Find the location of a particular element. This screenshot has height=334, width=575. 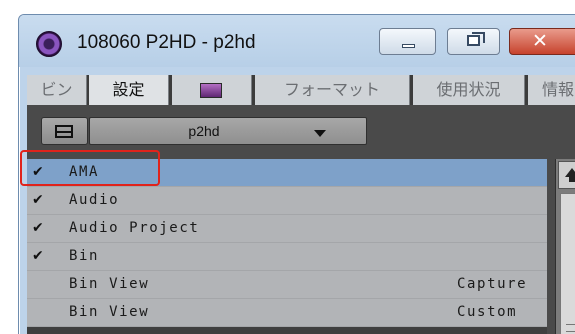

list-item: ✔ Audio is located at coordinates (287, 201).